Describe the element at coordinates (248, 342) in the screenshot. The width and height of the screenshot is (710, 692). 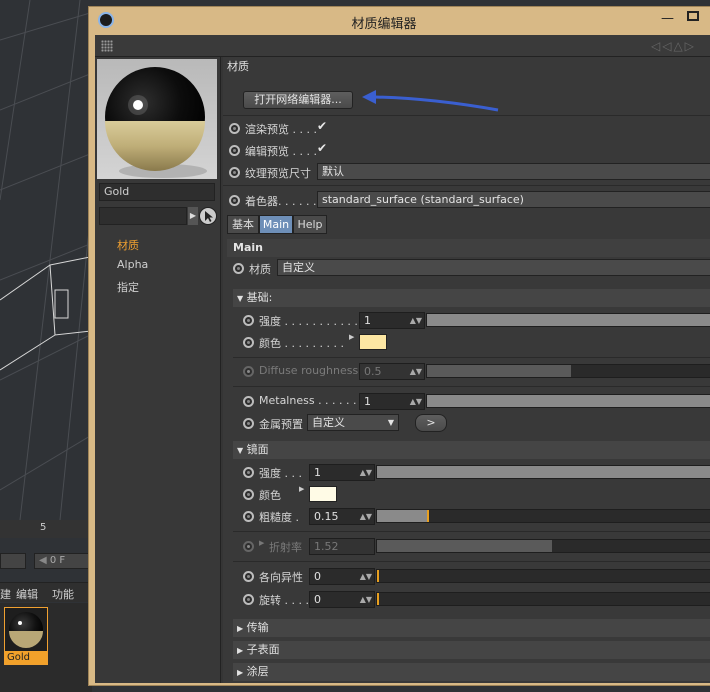
I see `base-color-radio` at that location.